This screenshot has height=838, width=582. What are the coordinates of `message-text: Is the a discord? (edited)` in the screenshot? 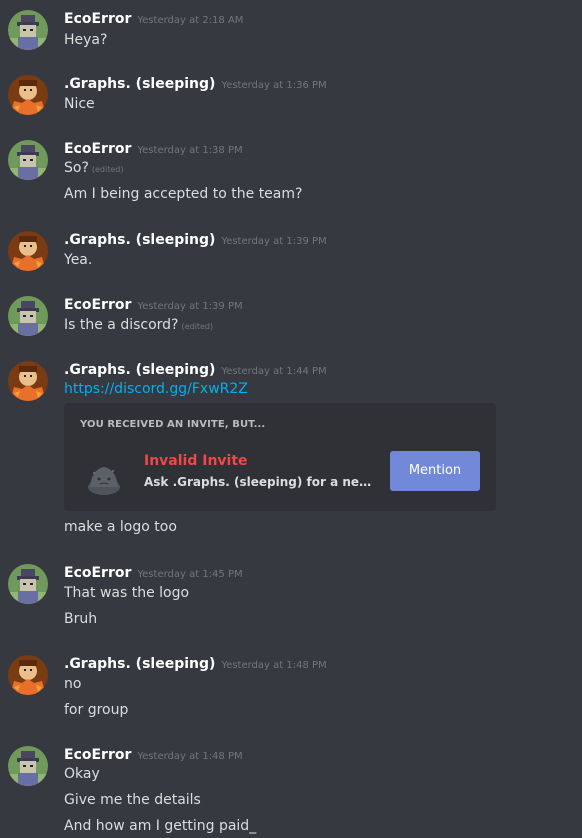 It's located at (138, 325).